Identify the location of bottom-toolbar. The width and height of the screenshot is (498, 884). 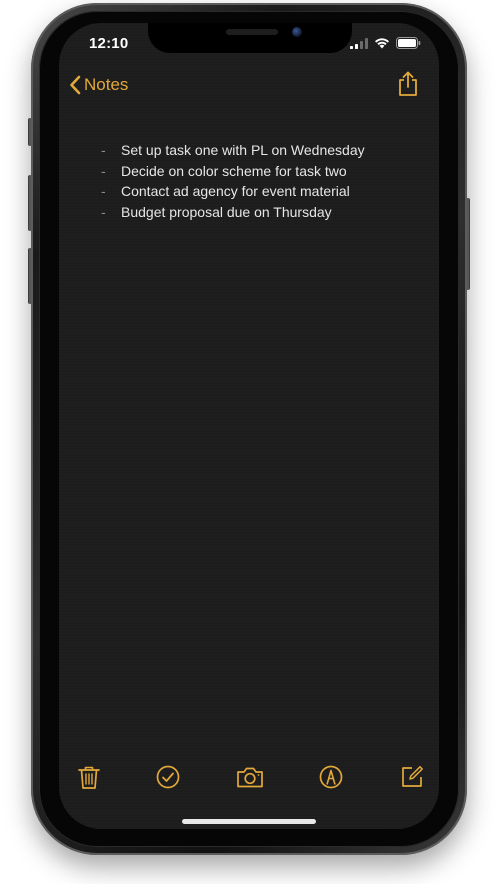
(249, 779).